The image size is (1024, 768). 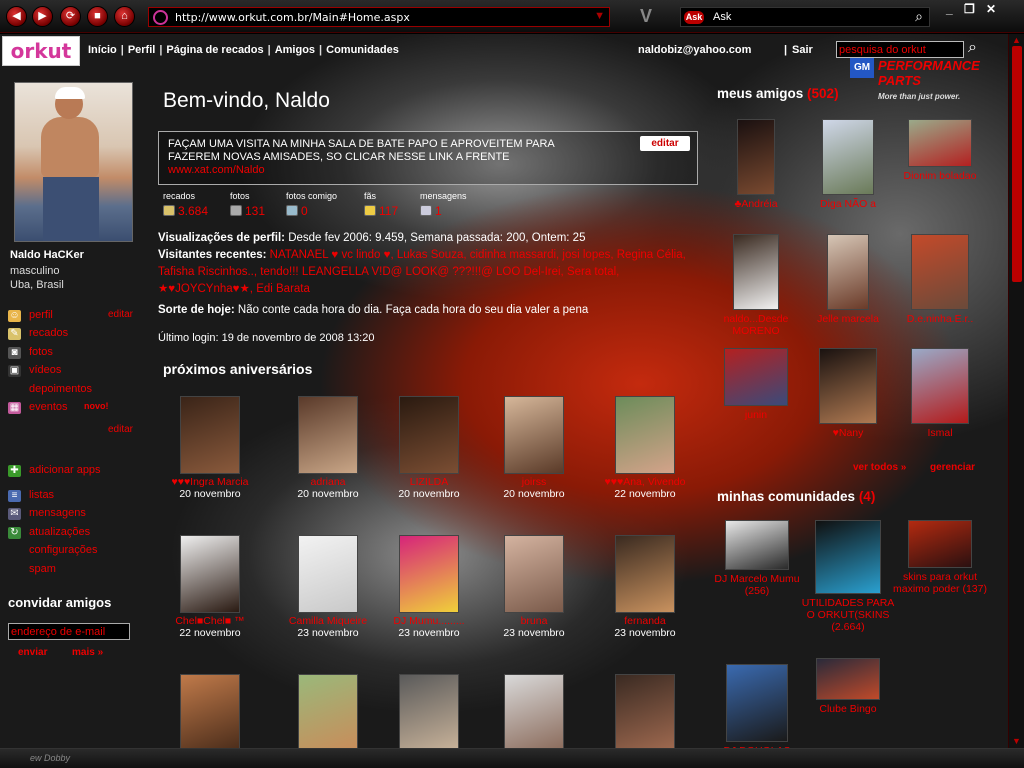 What do you see at coordinates (952, 467) in the screenshot?
I see `manage-friends-link: gerenciar` at bounding box center [952, 467].